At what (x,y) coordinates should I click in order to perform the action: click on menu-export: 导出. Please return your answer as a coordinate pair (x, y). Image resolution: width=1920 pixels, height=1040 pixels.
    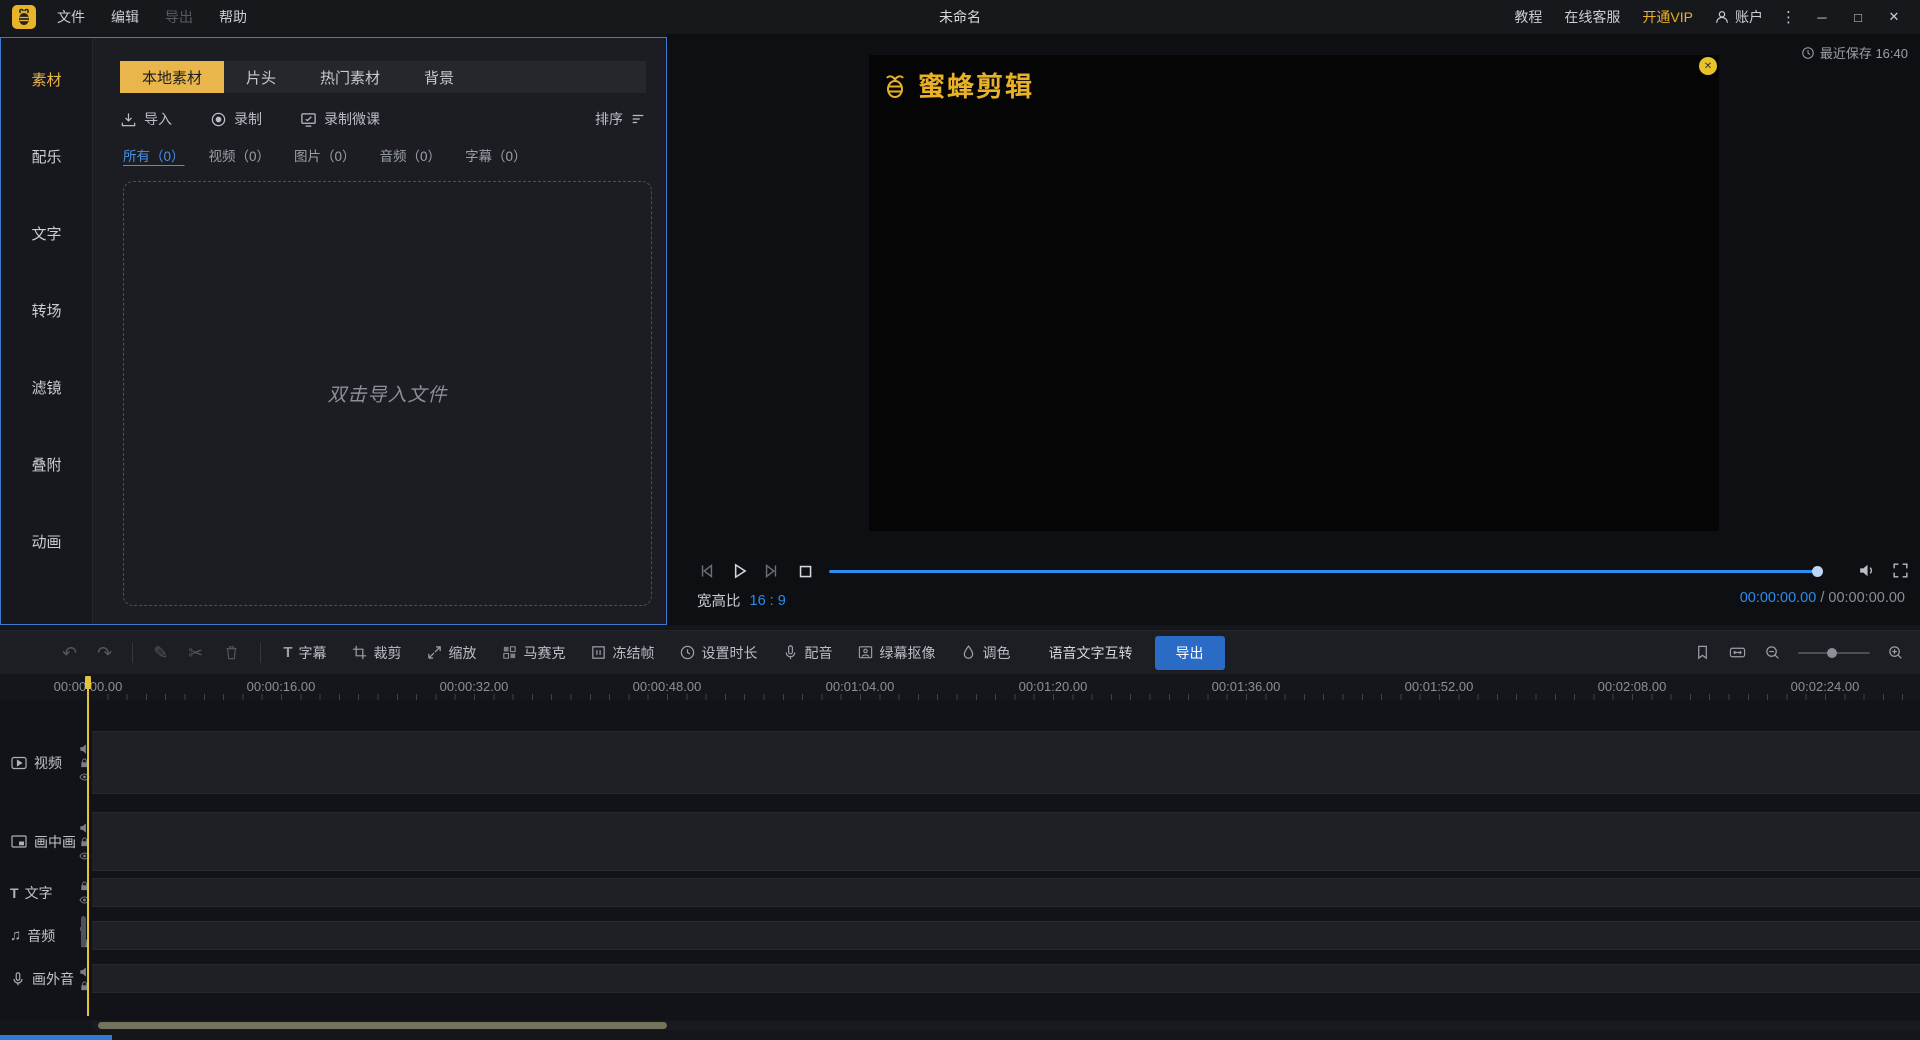
    Looking at the image, I should click on (179, 17).